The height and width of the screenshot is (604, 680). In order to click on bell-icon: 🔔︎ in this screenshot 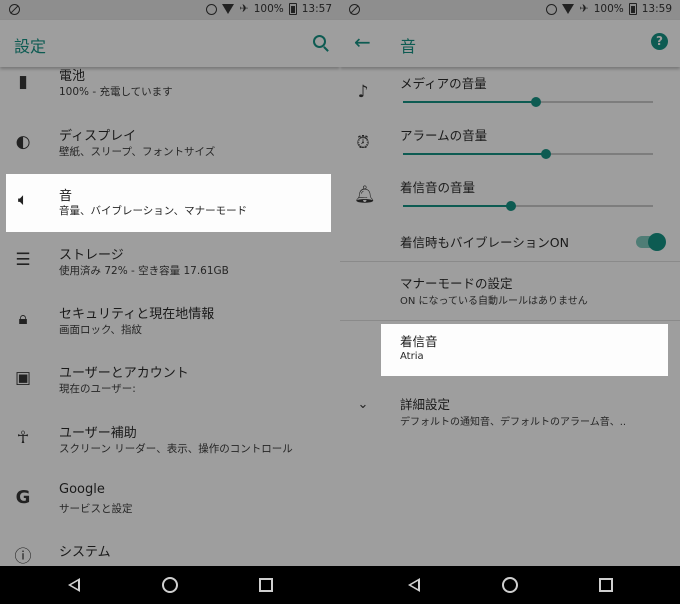, I will do `click(365, 195)`.